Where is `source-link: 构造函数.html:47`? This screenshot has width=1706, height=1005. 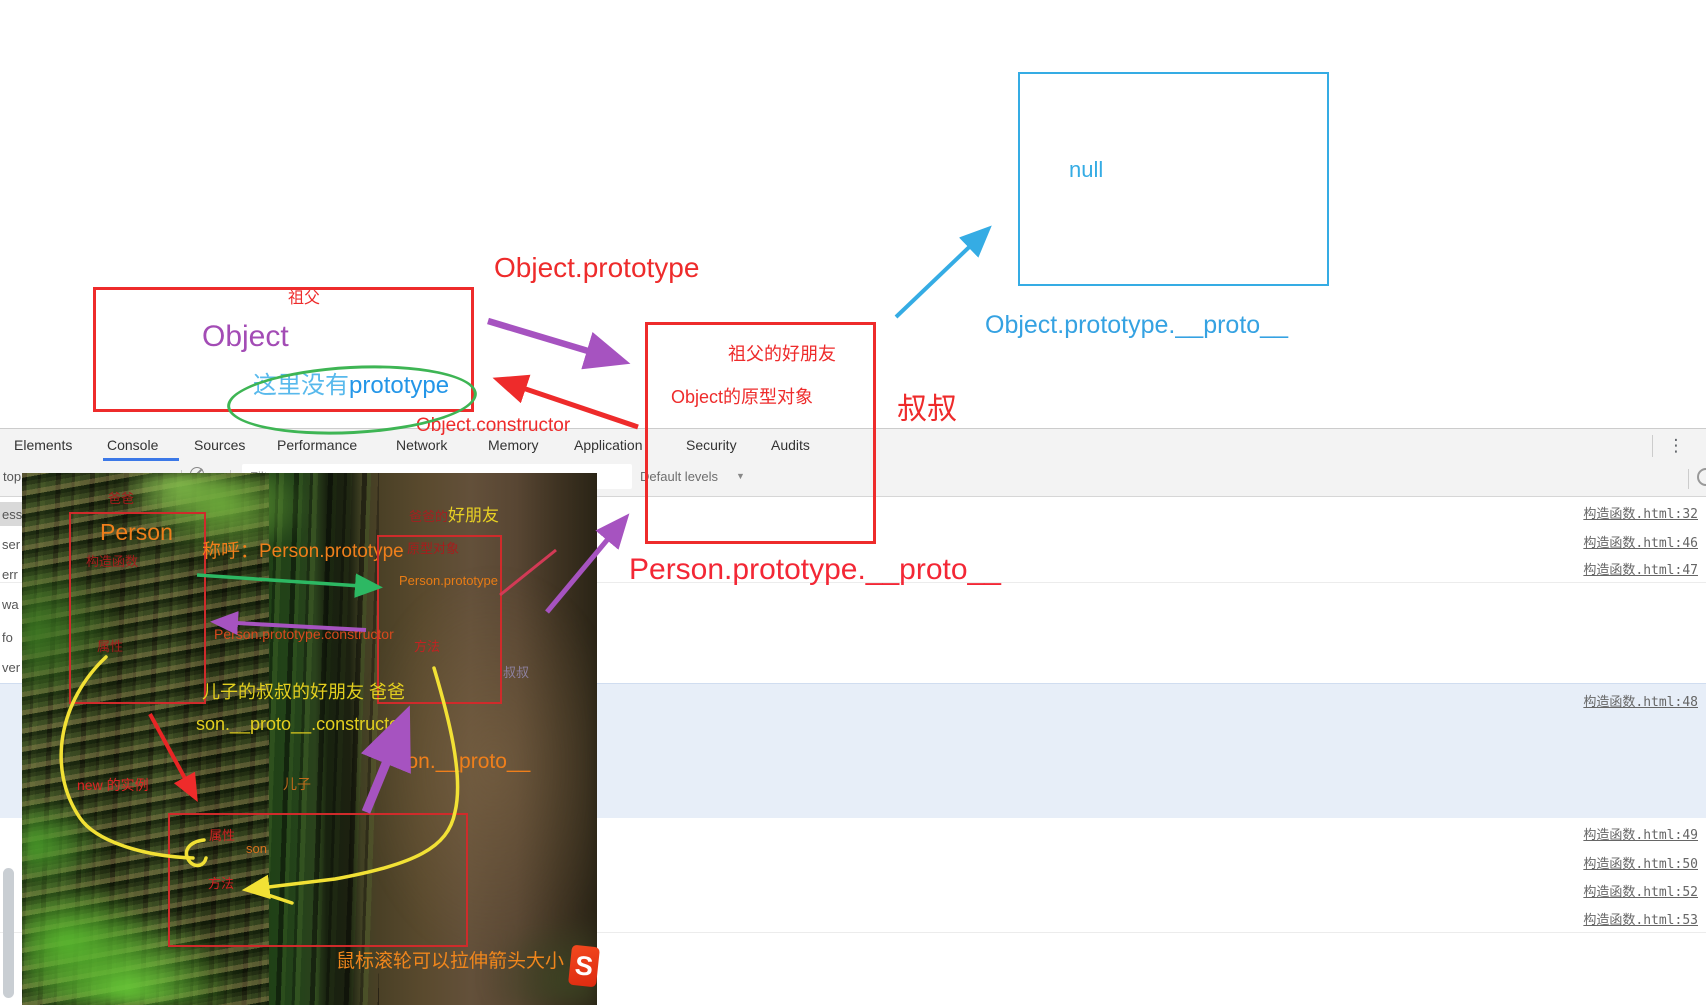
source-link: 构造函数.html:47 is located at coordinates (1644, 568).